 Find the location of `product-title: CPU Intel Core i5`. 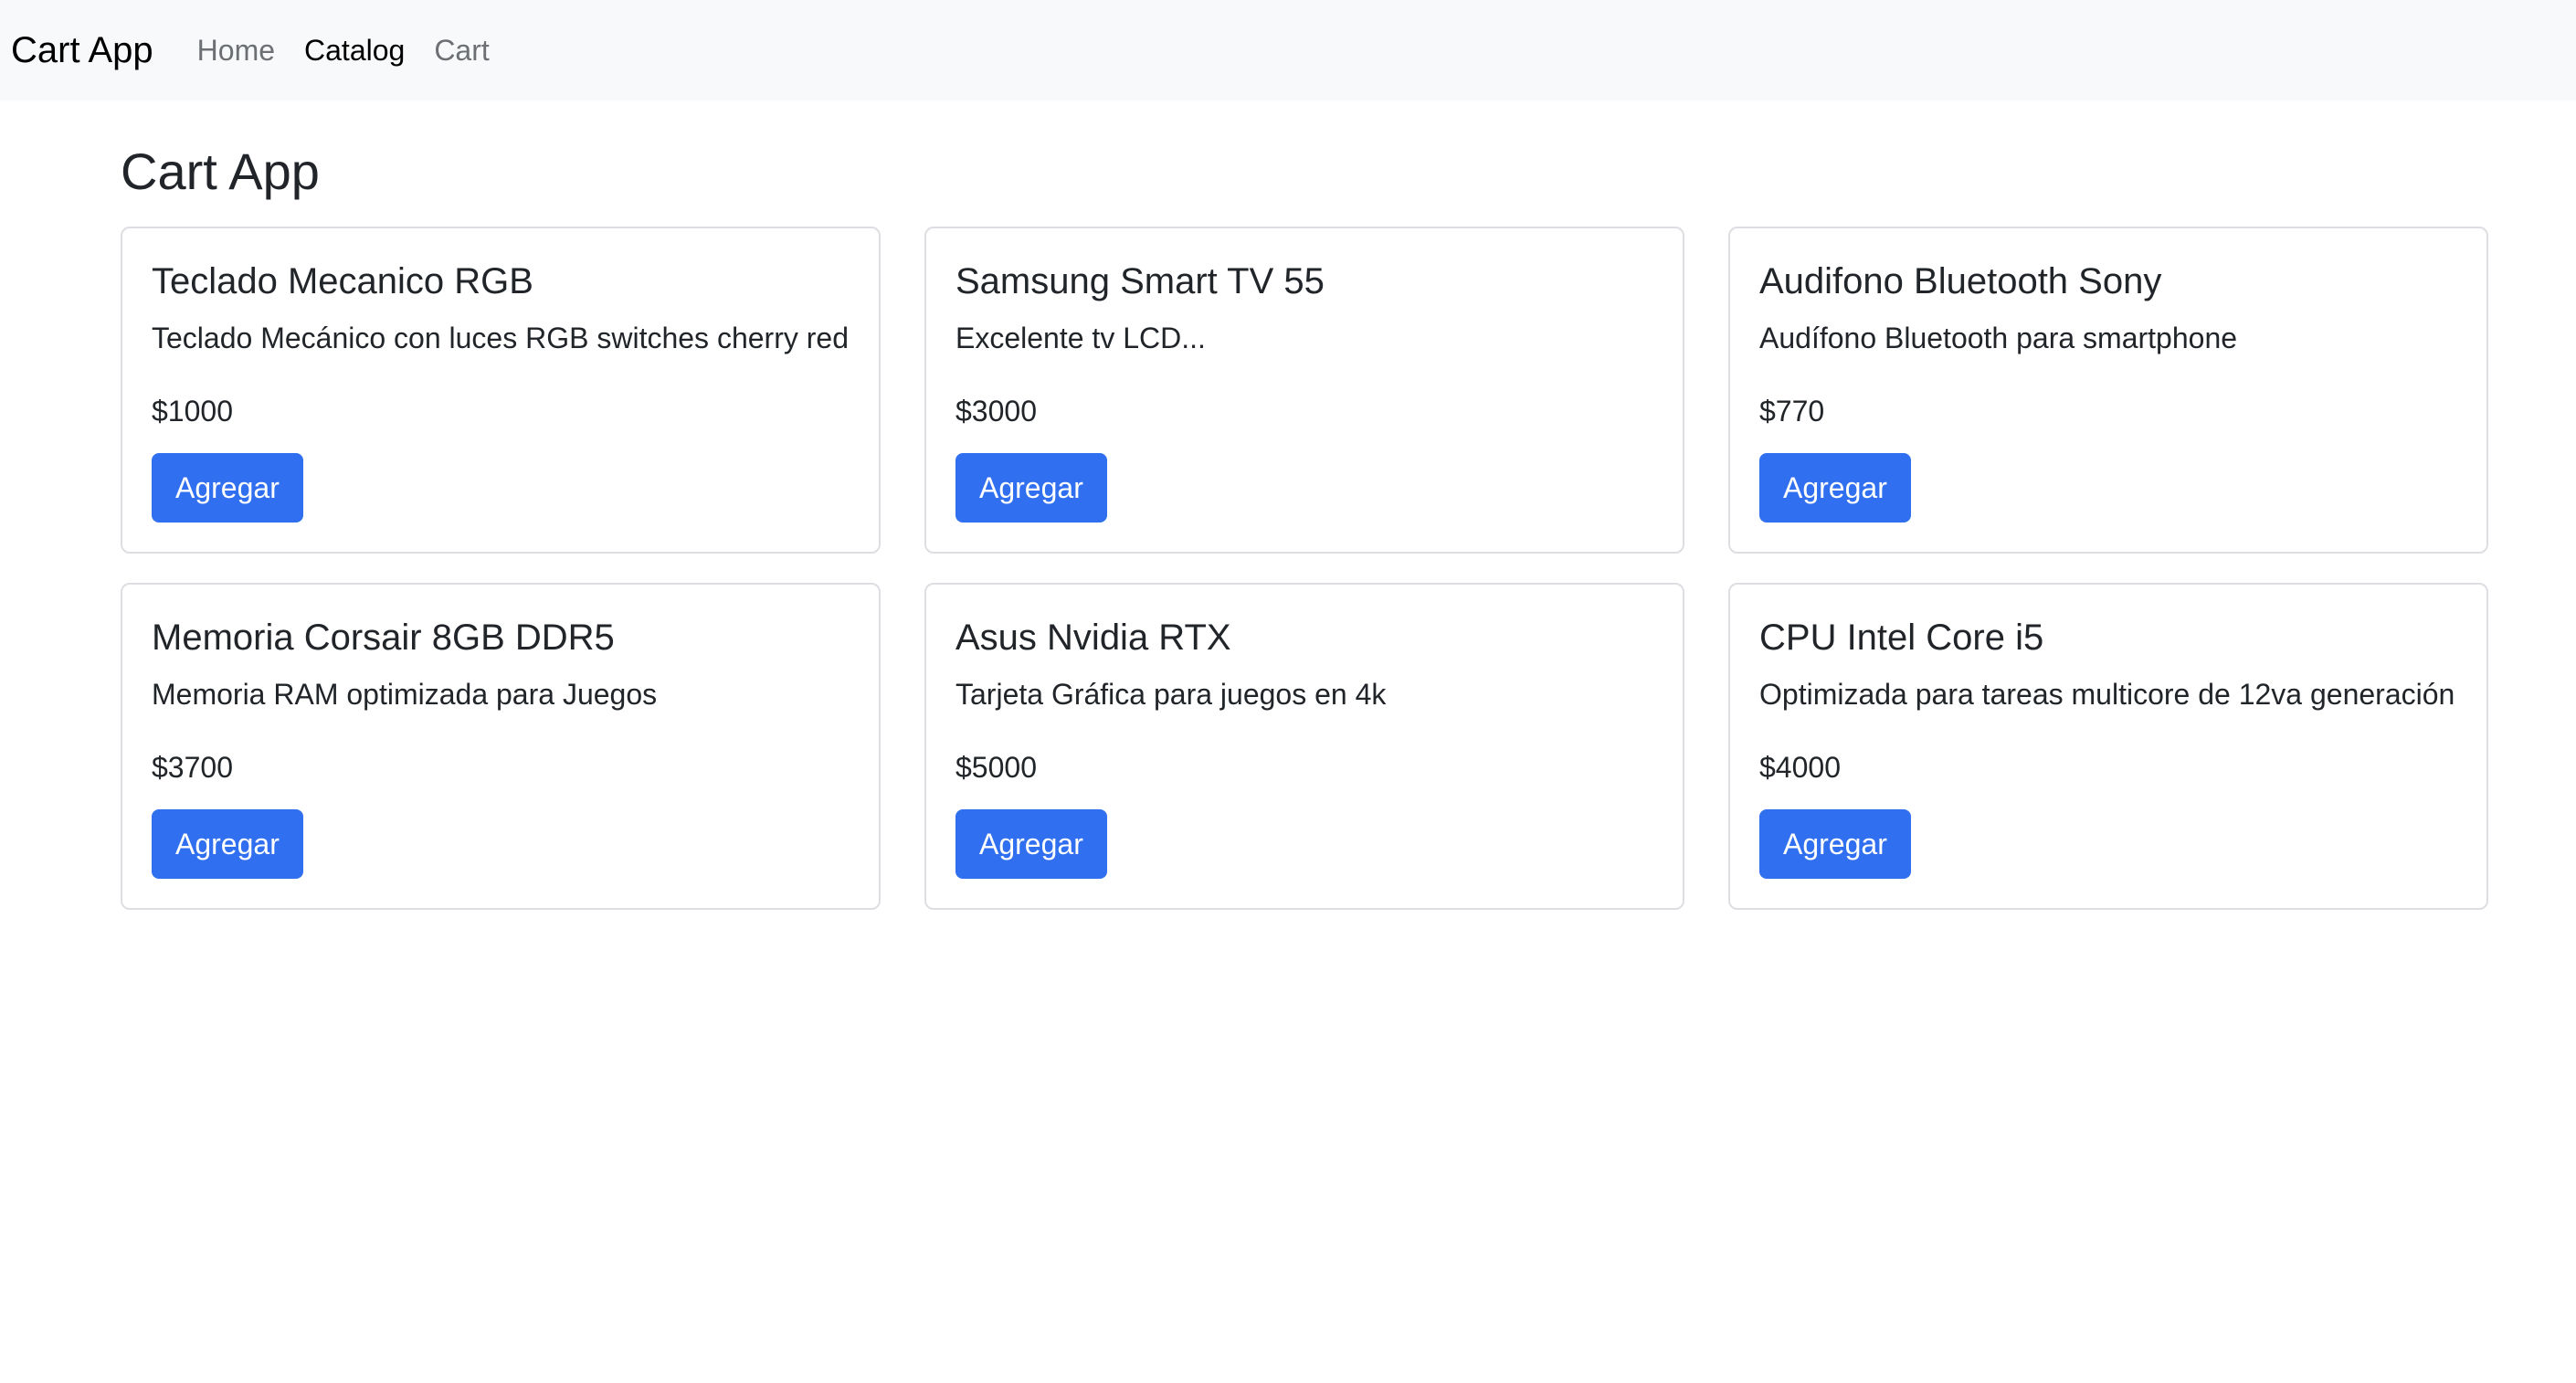

product-title: CPU Intel Core i5 is located at coordinates (1902, 638).